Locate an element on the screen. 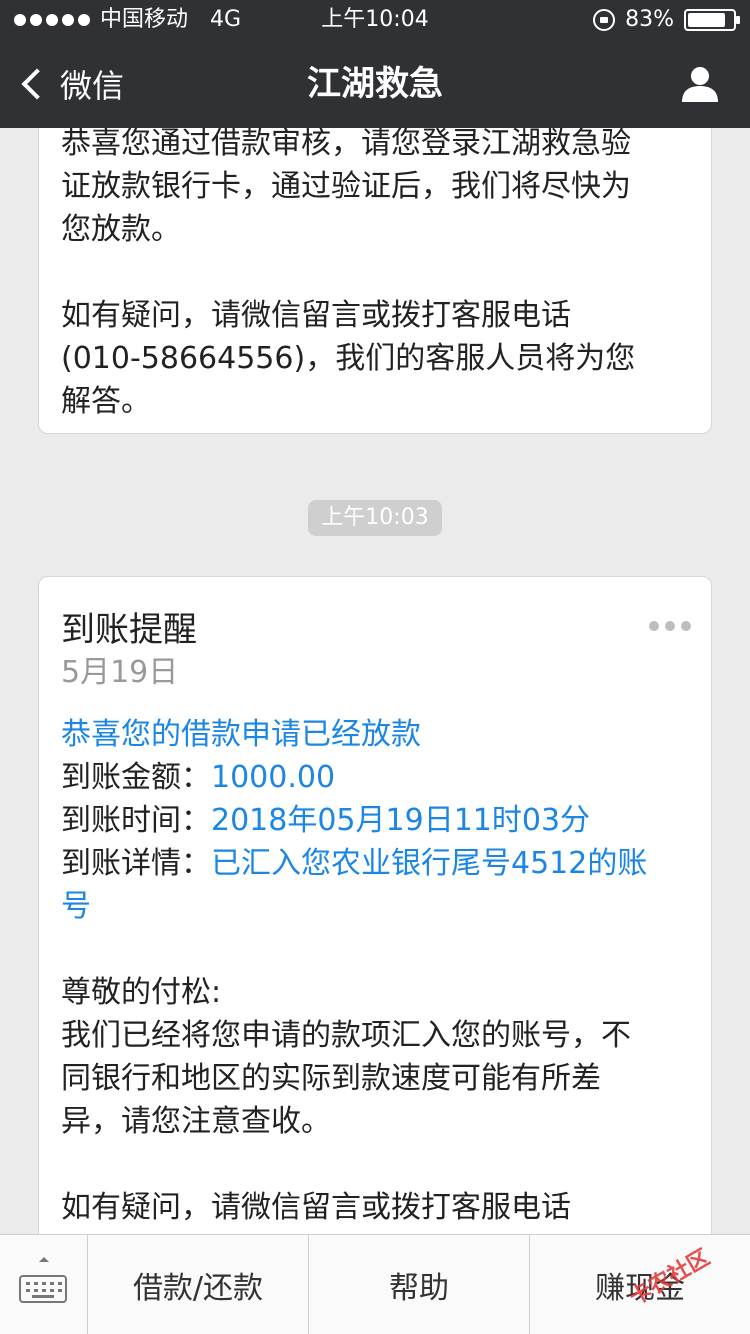 The height and width of the screenshot is (1334, 750). footer-line: 如有疑问，请微信留言或拨打客服电话 is located at coordinates (316, 1207).